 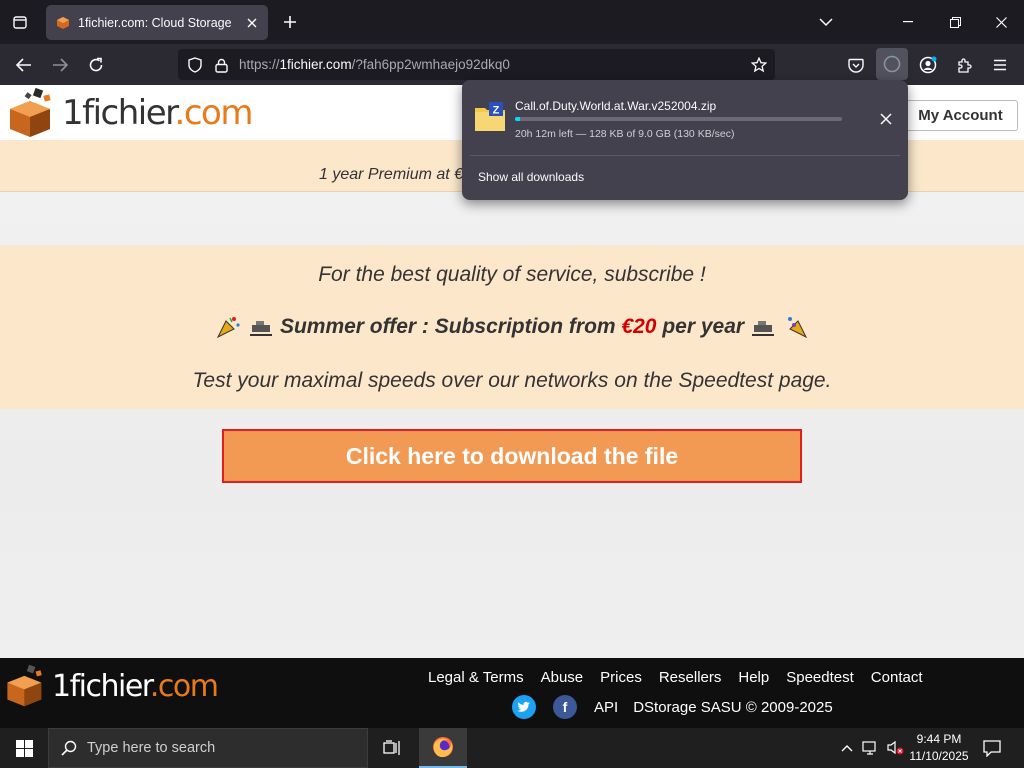 What do you see at coordinates (252, 23) in the screenshot?
I see `close-tab-button` at bounding box center [252, 23].